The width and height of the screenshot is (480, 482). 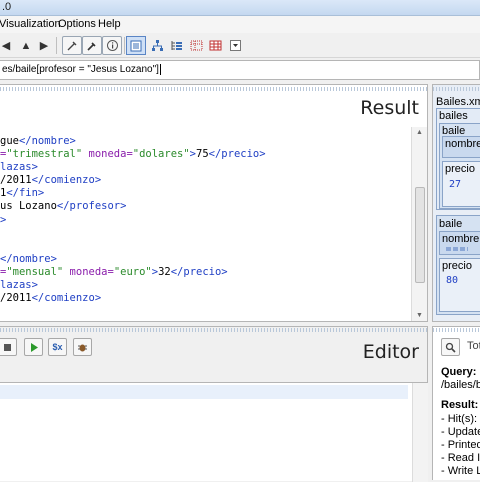 I want to click on bug-icon, so click(x=82, y=347).